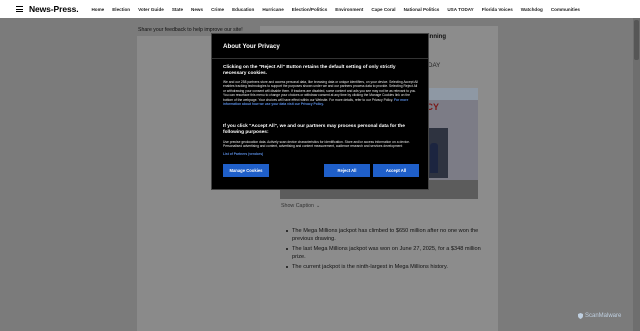 This screenshot has width=640, height=331. I want to click on nav-item-environment: Environment, so click(349, 9).